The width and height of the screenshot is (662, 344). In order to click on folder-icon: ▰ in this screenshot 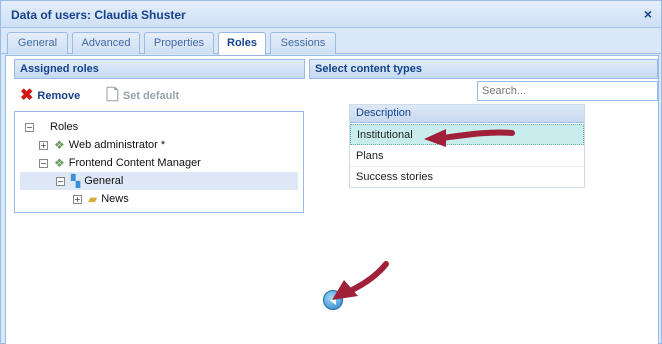, I will do `click(93, 199)`.